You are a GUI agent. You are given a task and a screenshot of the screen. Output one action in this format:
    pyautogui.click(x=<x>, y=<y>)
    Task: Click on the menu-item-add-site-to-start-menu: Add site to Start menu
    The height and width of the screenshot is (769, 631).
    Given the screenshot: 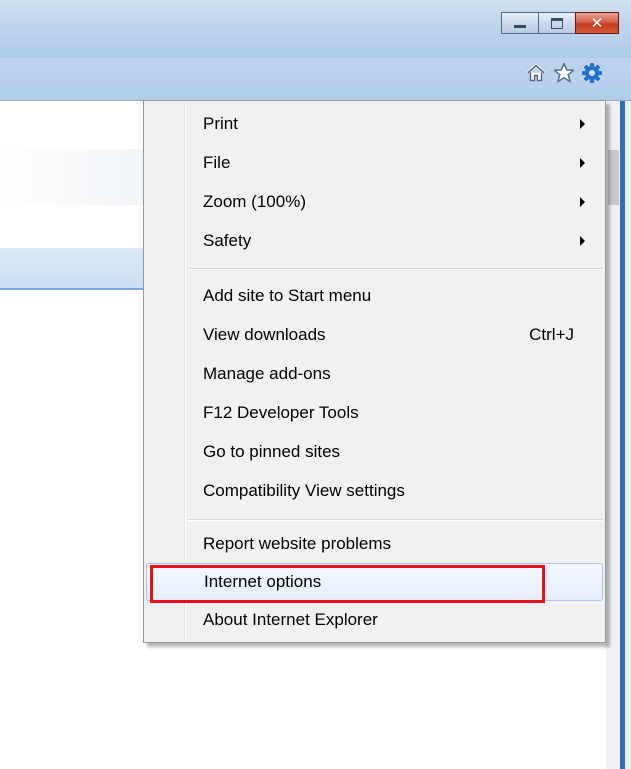 What is the action you would take?
    pyautogui.click(x=374, y=296)
    